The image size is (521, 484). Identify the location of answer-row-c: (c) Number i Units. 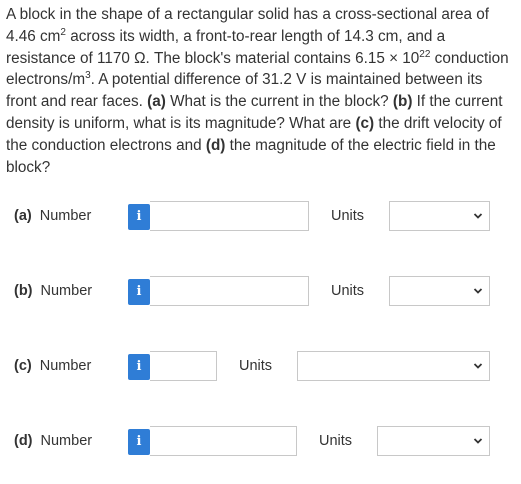
(260, 367).